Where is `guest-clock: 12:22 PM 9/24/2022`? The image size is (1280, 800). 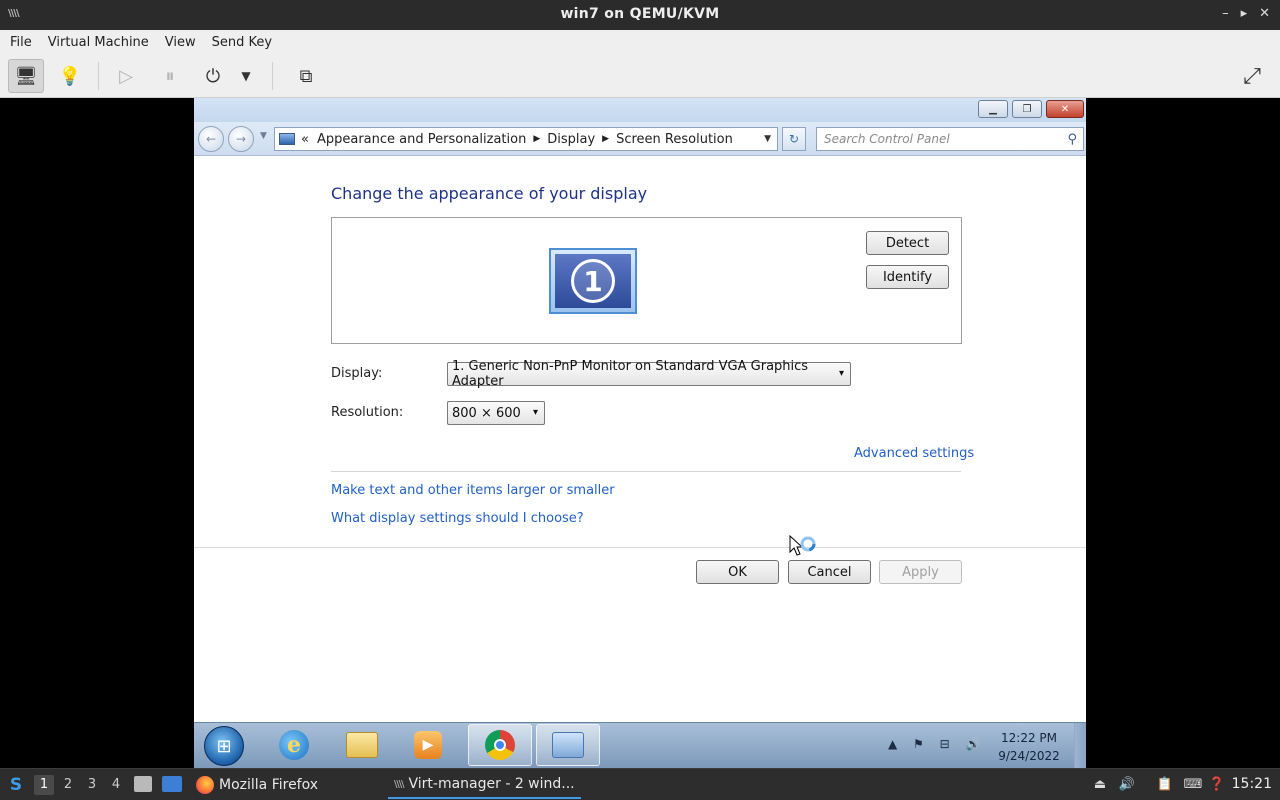 guest-clock: 12:22 PM 9/24/2022 is located at coordinates (1029, 747).